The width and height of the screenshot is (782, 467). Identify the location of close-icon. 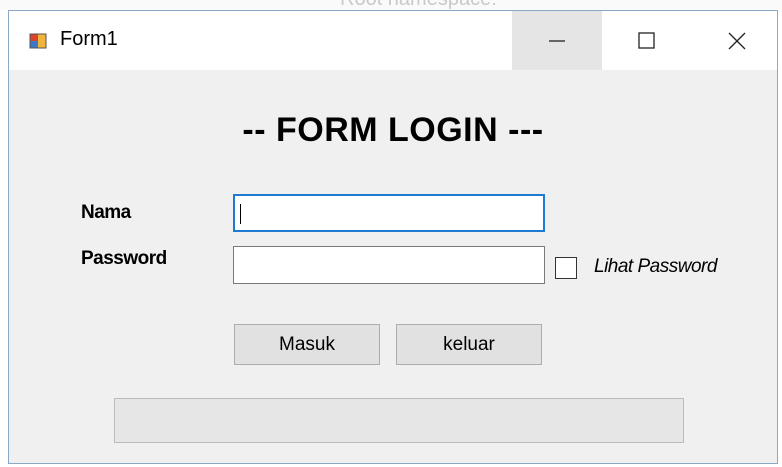
(737, 40).